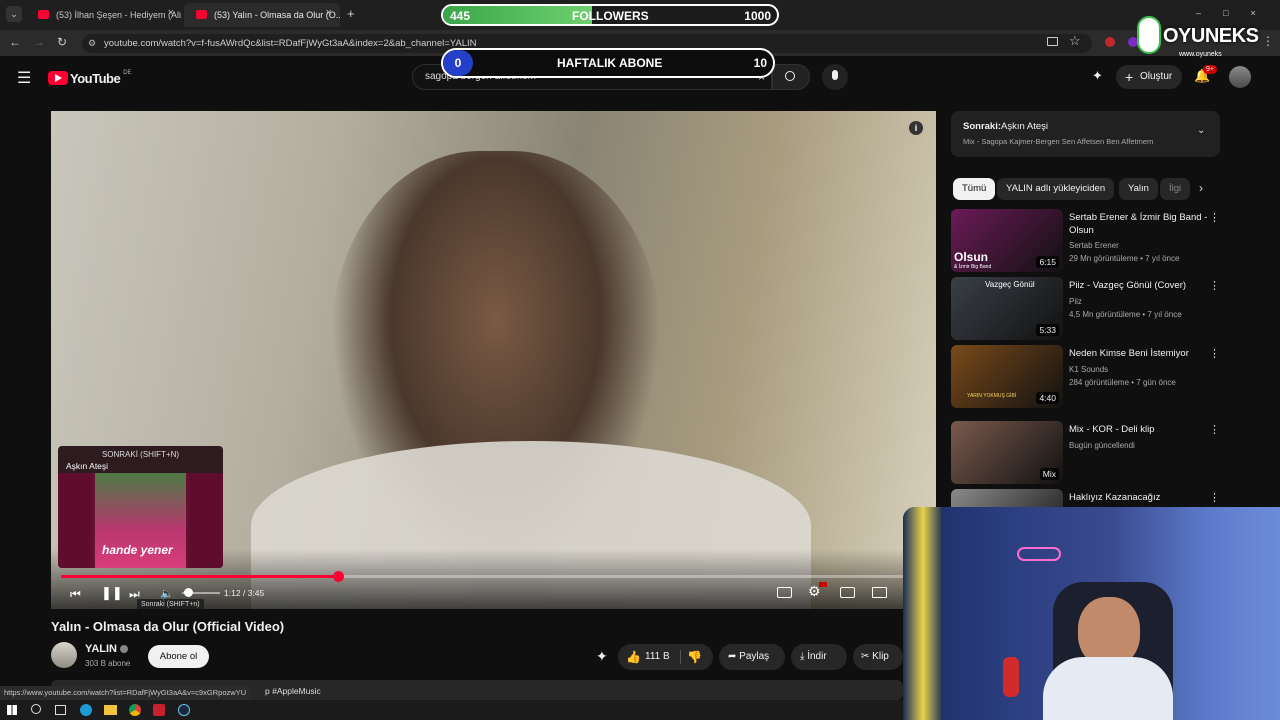  What do you see at coordinates (1240, 77) in the screenshot?
I see `avatar` at bounding box center [1240, 77].